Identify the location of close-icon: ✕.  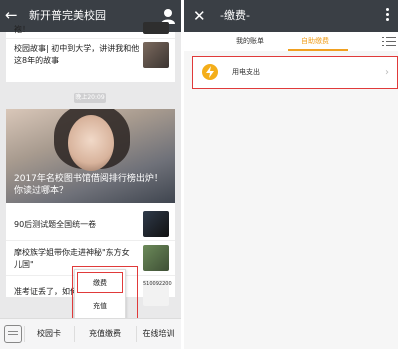
(199, 16).